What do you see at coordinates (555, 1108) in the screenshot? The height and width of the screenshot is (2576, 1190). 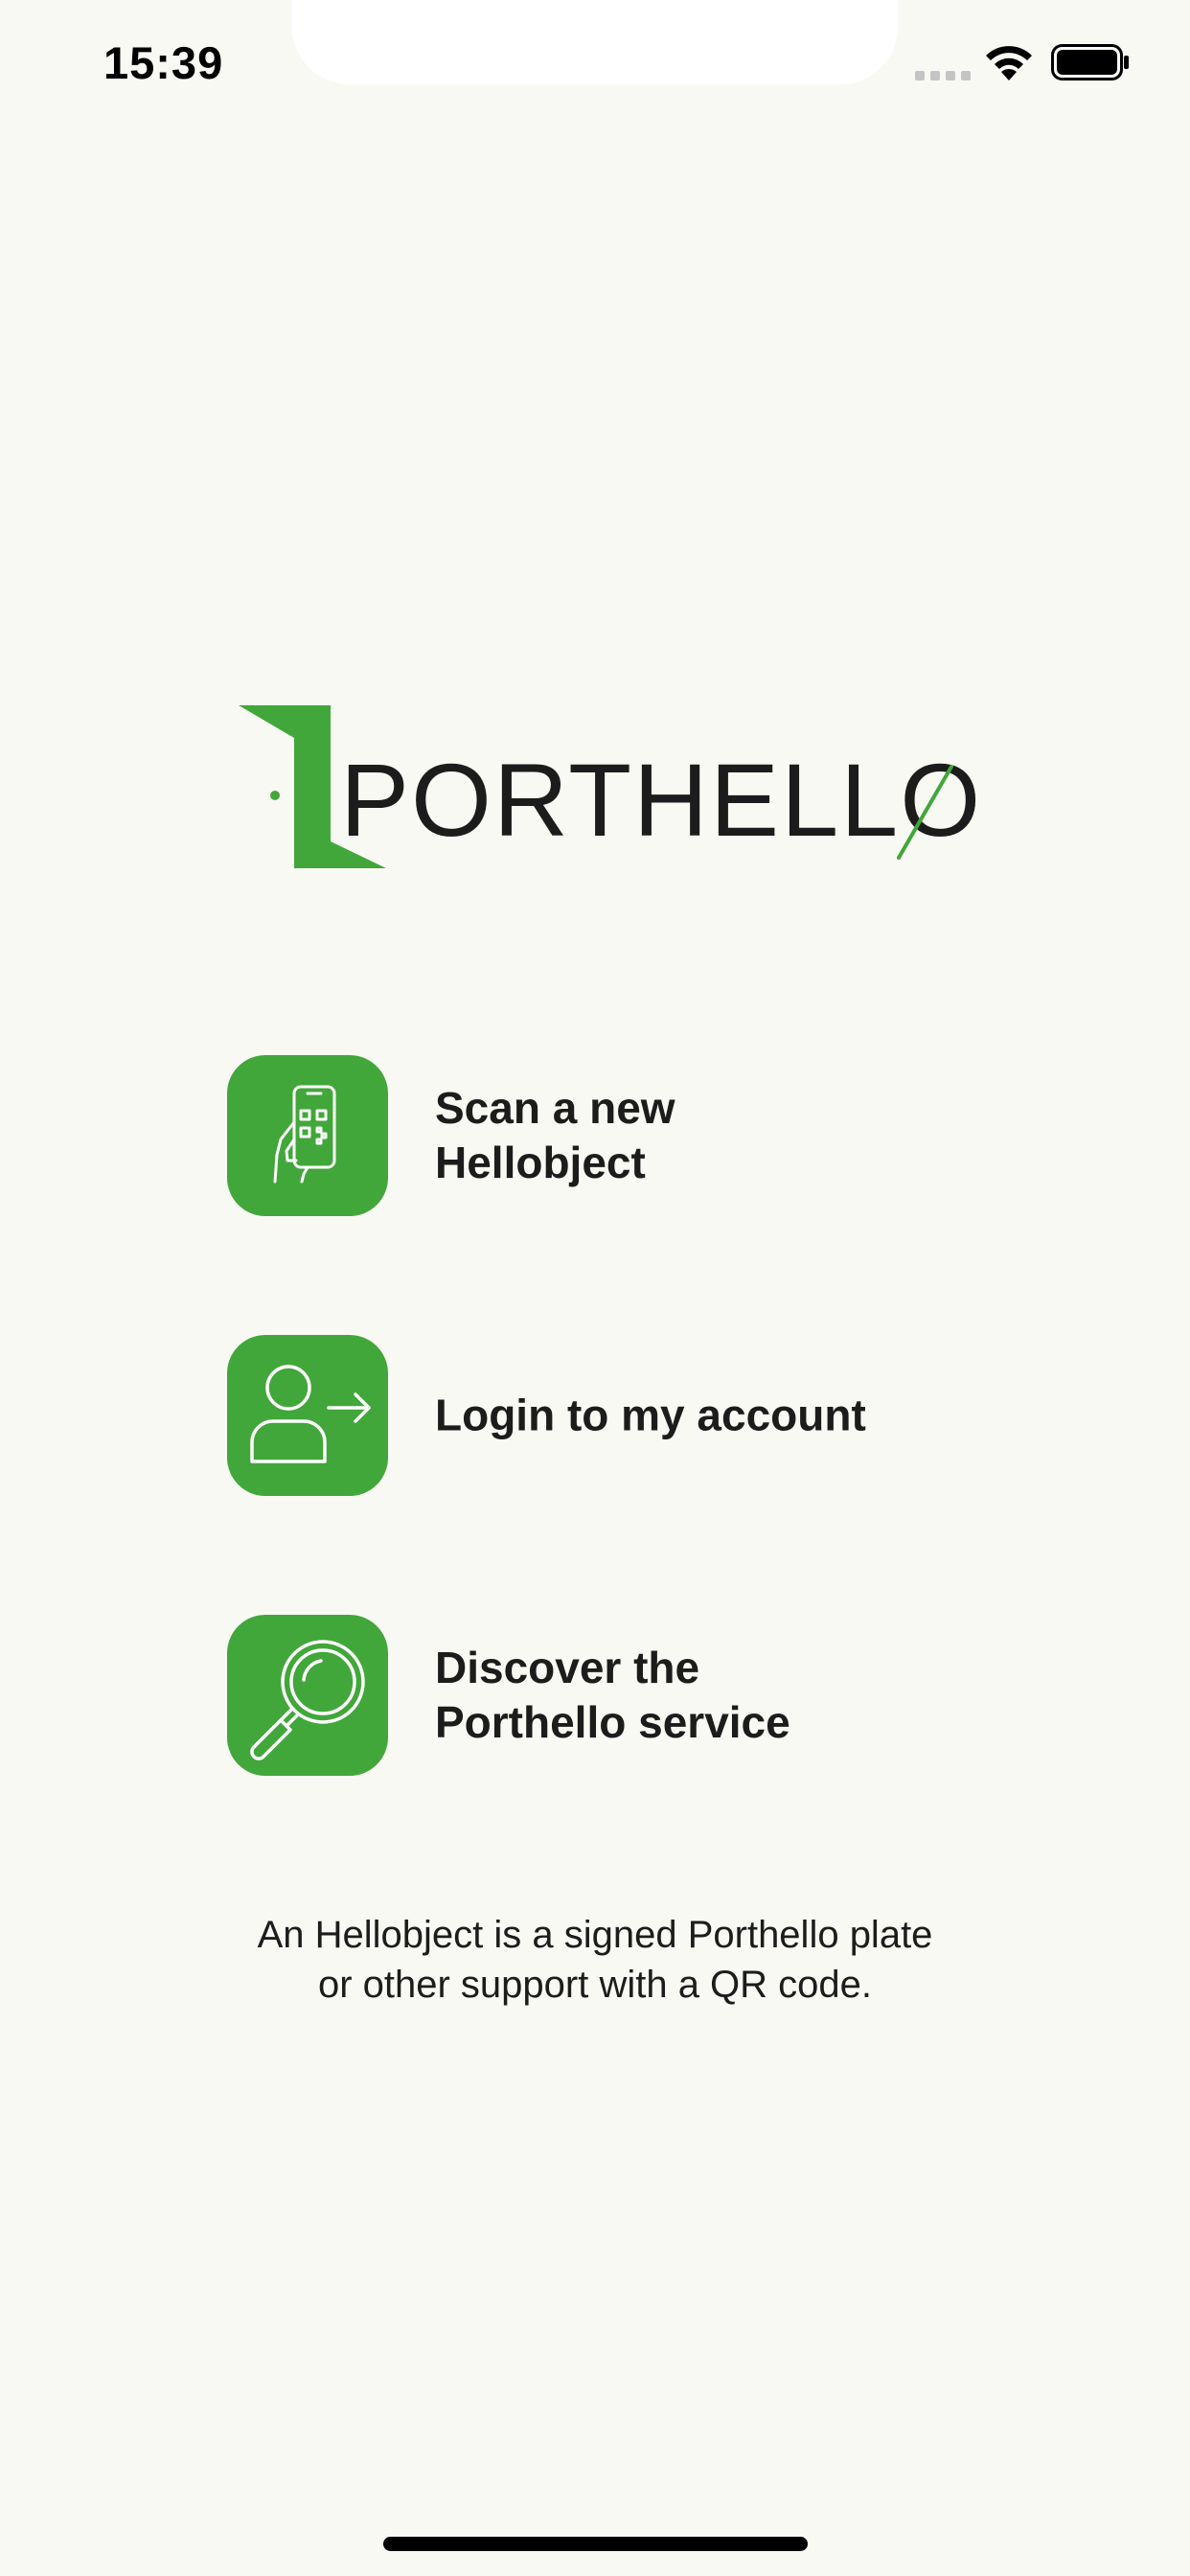 I see `scan-label-line-1: Scan a new` at bounding box center [555, 1108].